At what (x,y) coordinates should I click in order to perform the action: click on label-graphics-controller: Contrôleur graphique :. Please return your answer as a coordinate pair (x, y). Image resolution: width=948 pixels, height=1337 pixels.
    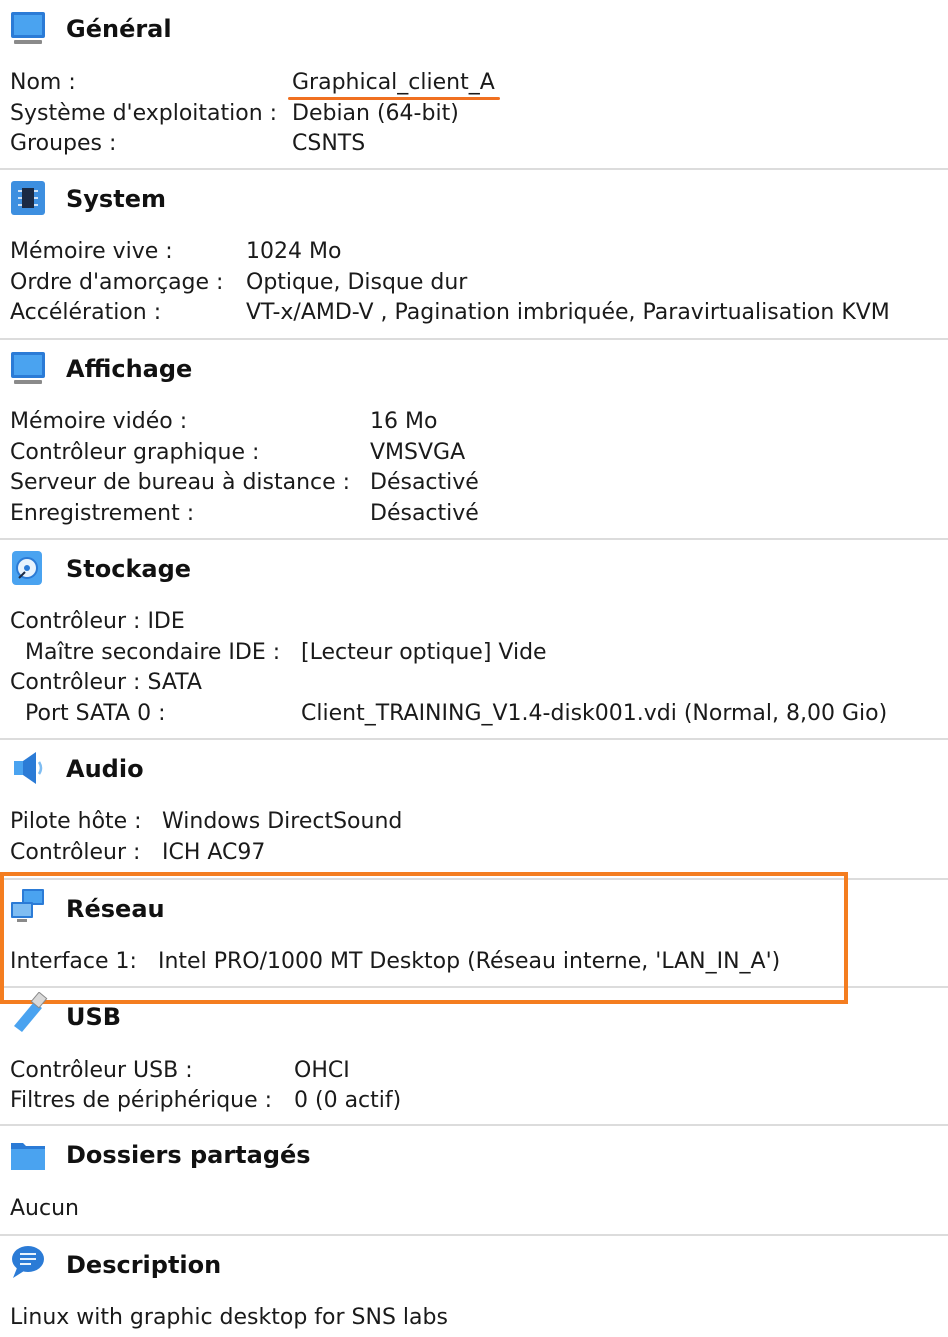
    Looking at the image, I should click on (135, 452).